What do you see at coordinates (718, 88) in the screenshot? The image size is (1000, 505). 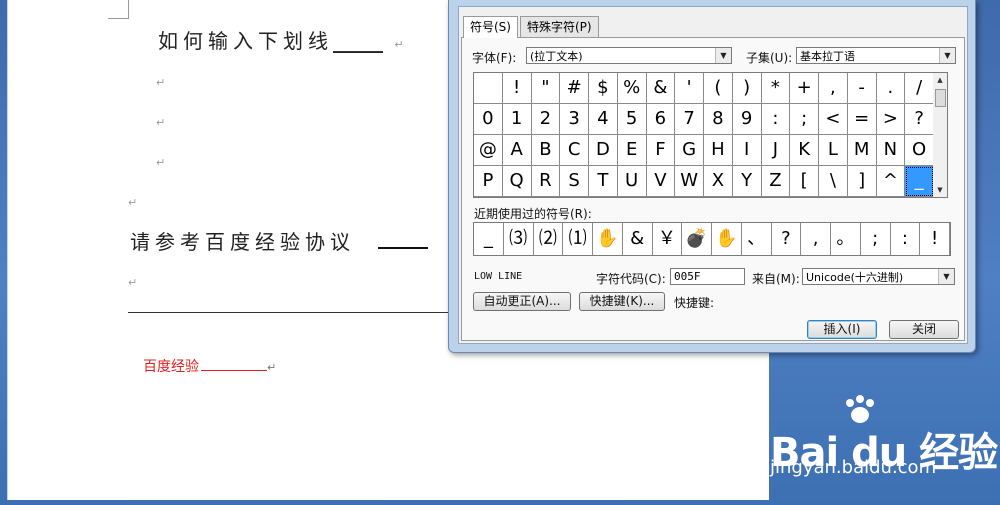 I see `symbol-cell: (` at bounding box center [718, 88].